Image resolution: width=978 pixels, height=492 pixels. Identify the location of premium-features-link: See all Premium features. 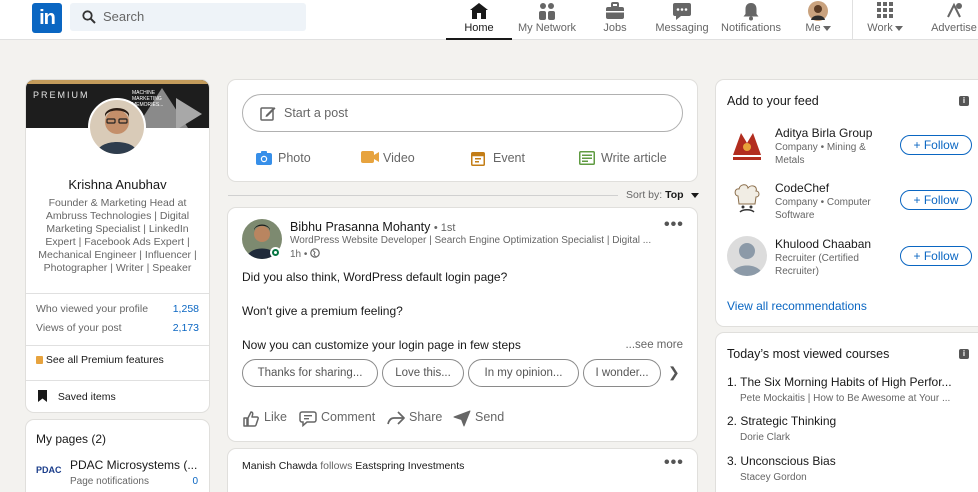
(100, 360).